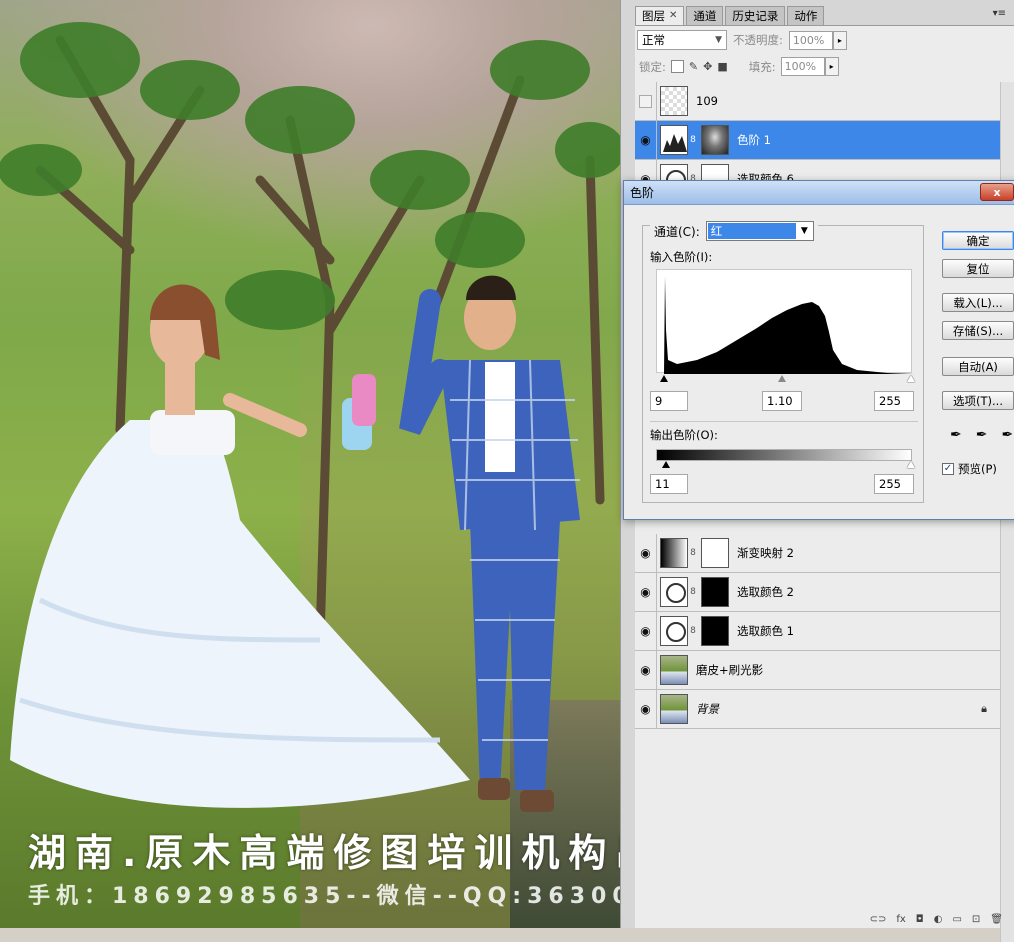 The width and height of the screenshot is (1014, 942). What do you see at coordinates (900, 921) in the screenshot?
I see `fx-icon: fx` at bounding box center [900, 921].